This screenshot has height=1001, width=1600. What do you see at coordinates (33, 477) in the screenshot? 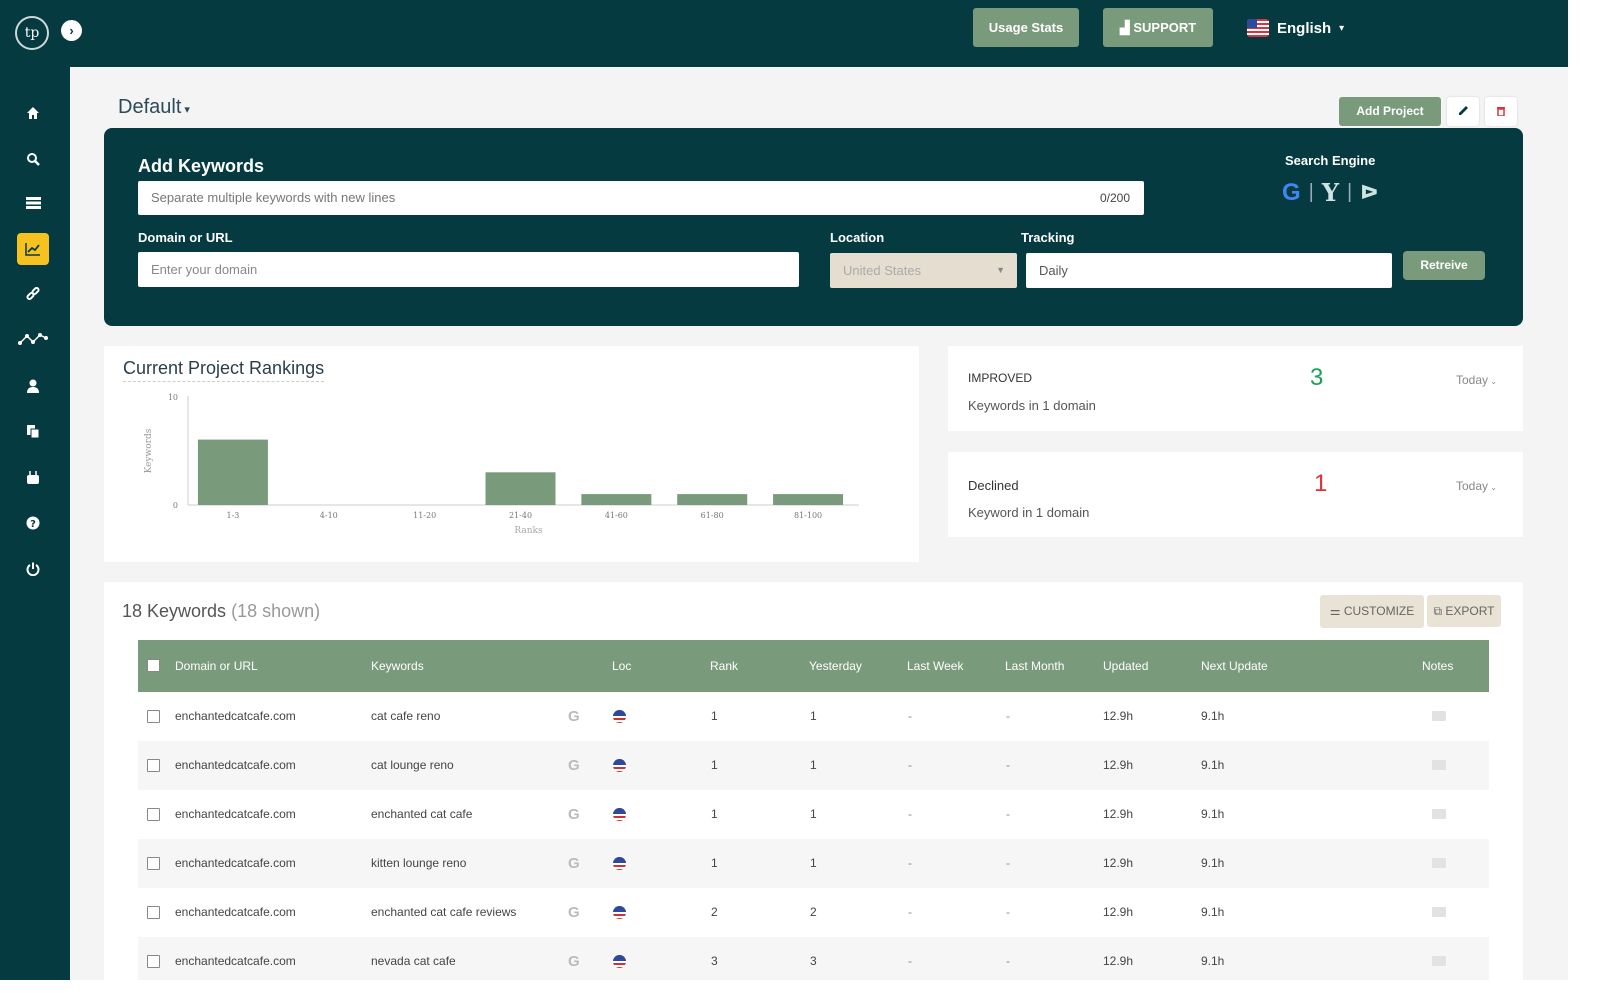
I see `youtube-icon` at bounding box center [33, 477].